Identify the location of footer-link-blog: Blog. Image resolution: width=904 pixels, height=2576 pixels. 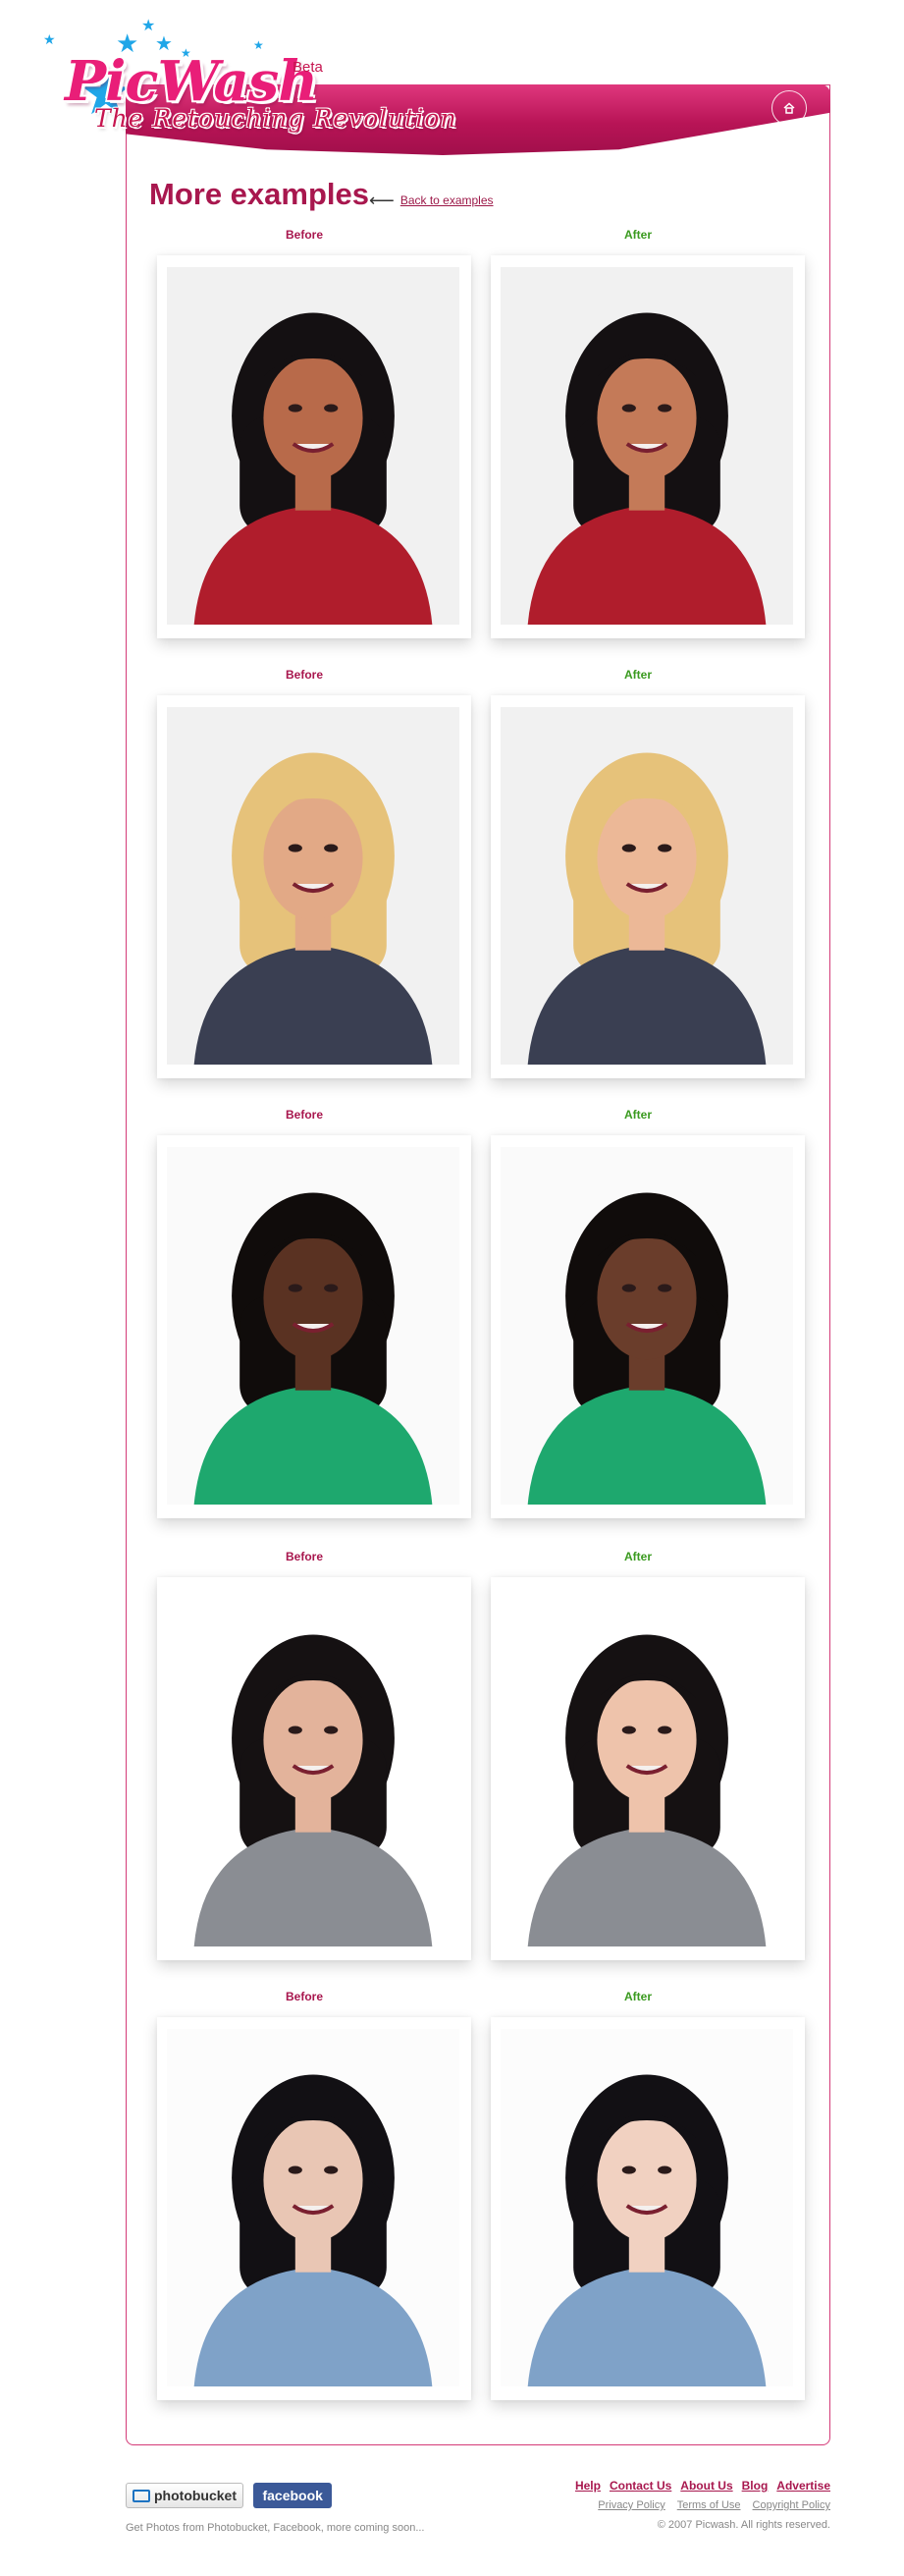
(755, 2486).